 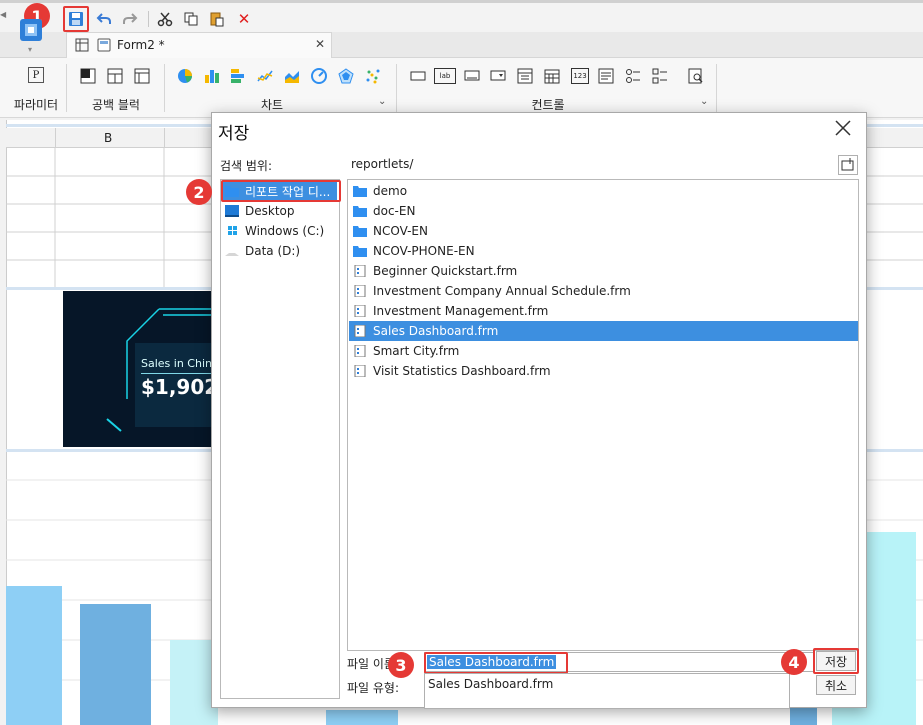 What do you see at coordinates (382, 164) in the screenshot?
I see `current-path: reportlets/` at bounding box center [382, 164].